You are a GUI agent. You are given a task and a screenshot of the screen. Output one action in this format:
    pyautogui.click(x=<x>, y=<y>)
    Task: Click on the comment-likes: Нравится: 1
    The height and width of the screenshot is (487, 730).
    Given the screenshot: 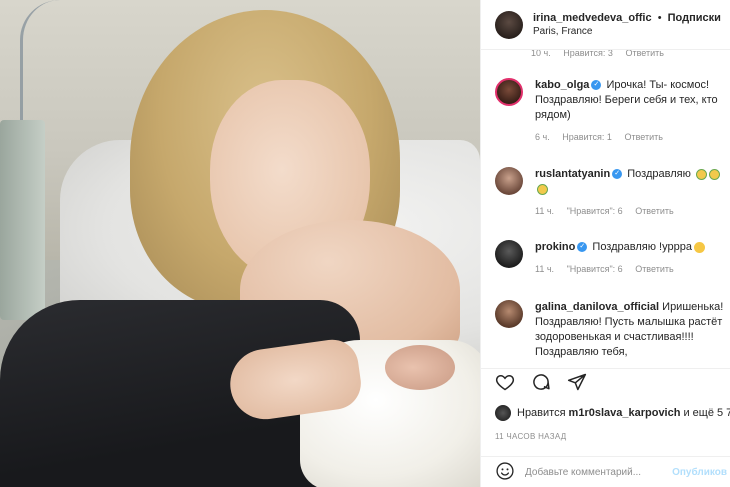 What is the action you would take?
    pyautogui.click(x=587, y=137)
    